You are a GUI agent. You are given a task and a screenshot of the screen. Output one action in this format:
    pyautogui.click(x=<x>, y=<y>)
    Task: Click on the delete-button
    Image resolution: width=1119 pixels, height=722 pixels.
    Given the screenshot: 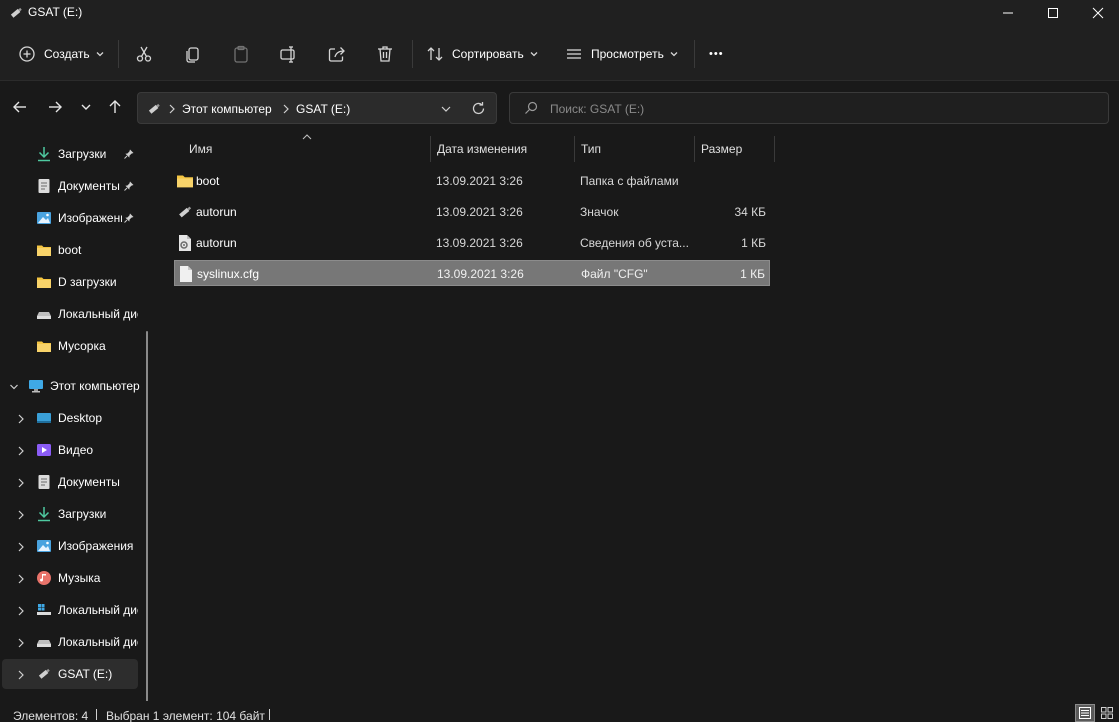 What is the action you would take?
    pyautogui.click(x=385, y=54)
    